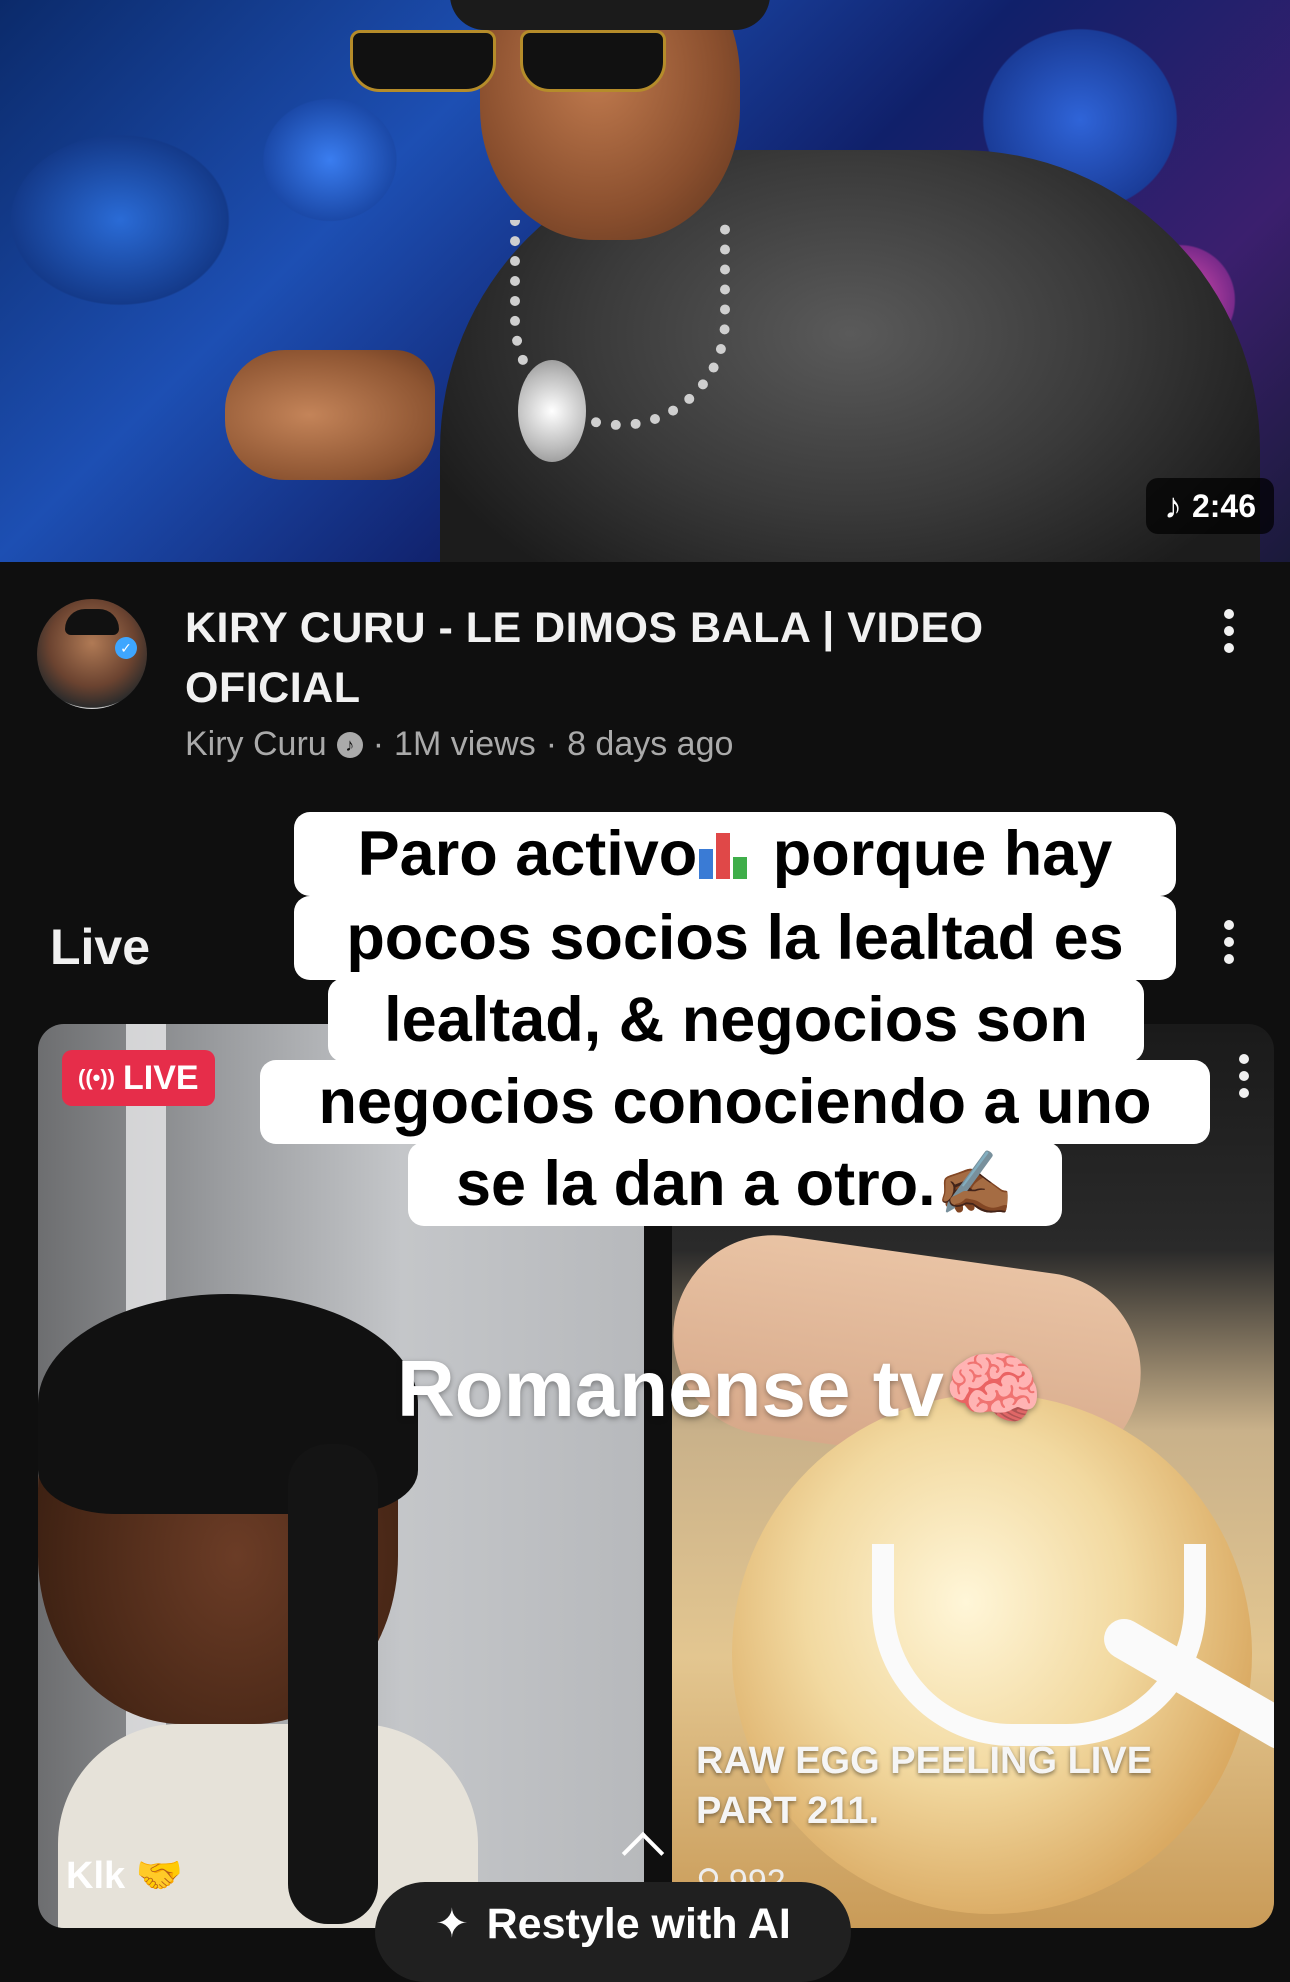 This screenshot has width=1290, height=1982. I want to click on caption-line-4: negocios conociendo a uno, so click(735, 1102).